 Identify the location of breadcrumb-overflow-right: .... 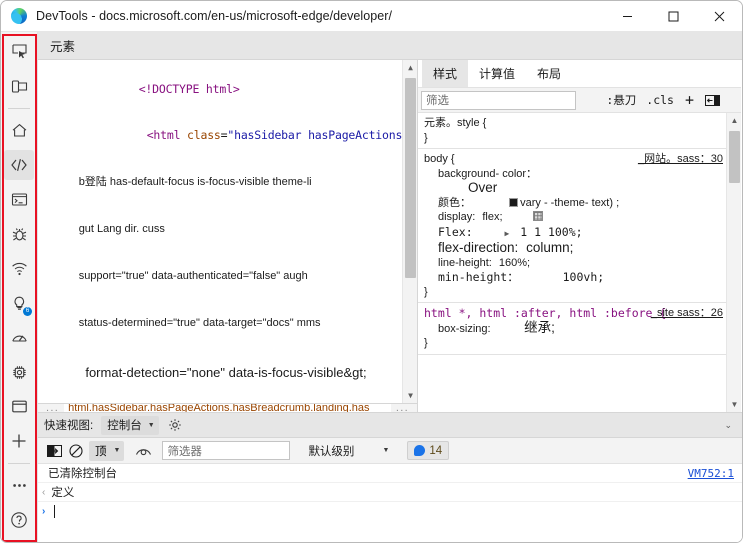
(402, 408).